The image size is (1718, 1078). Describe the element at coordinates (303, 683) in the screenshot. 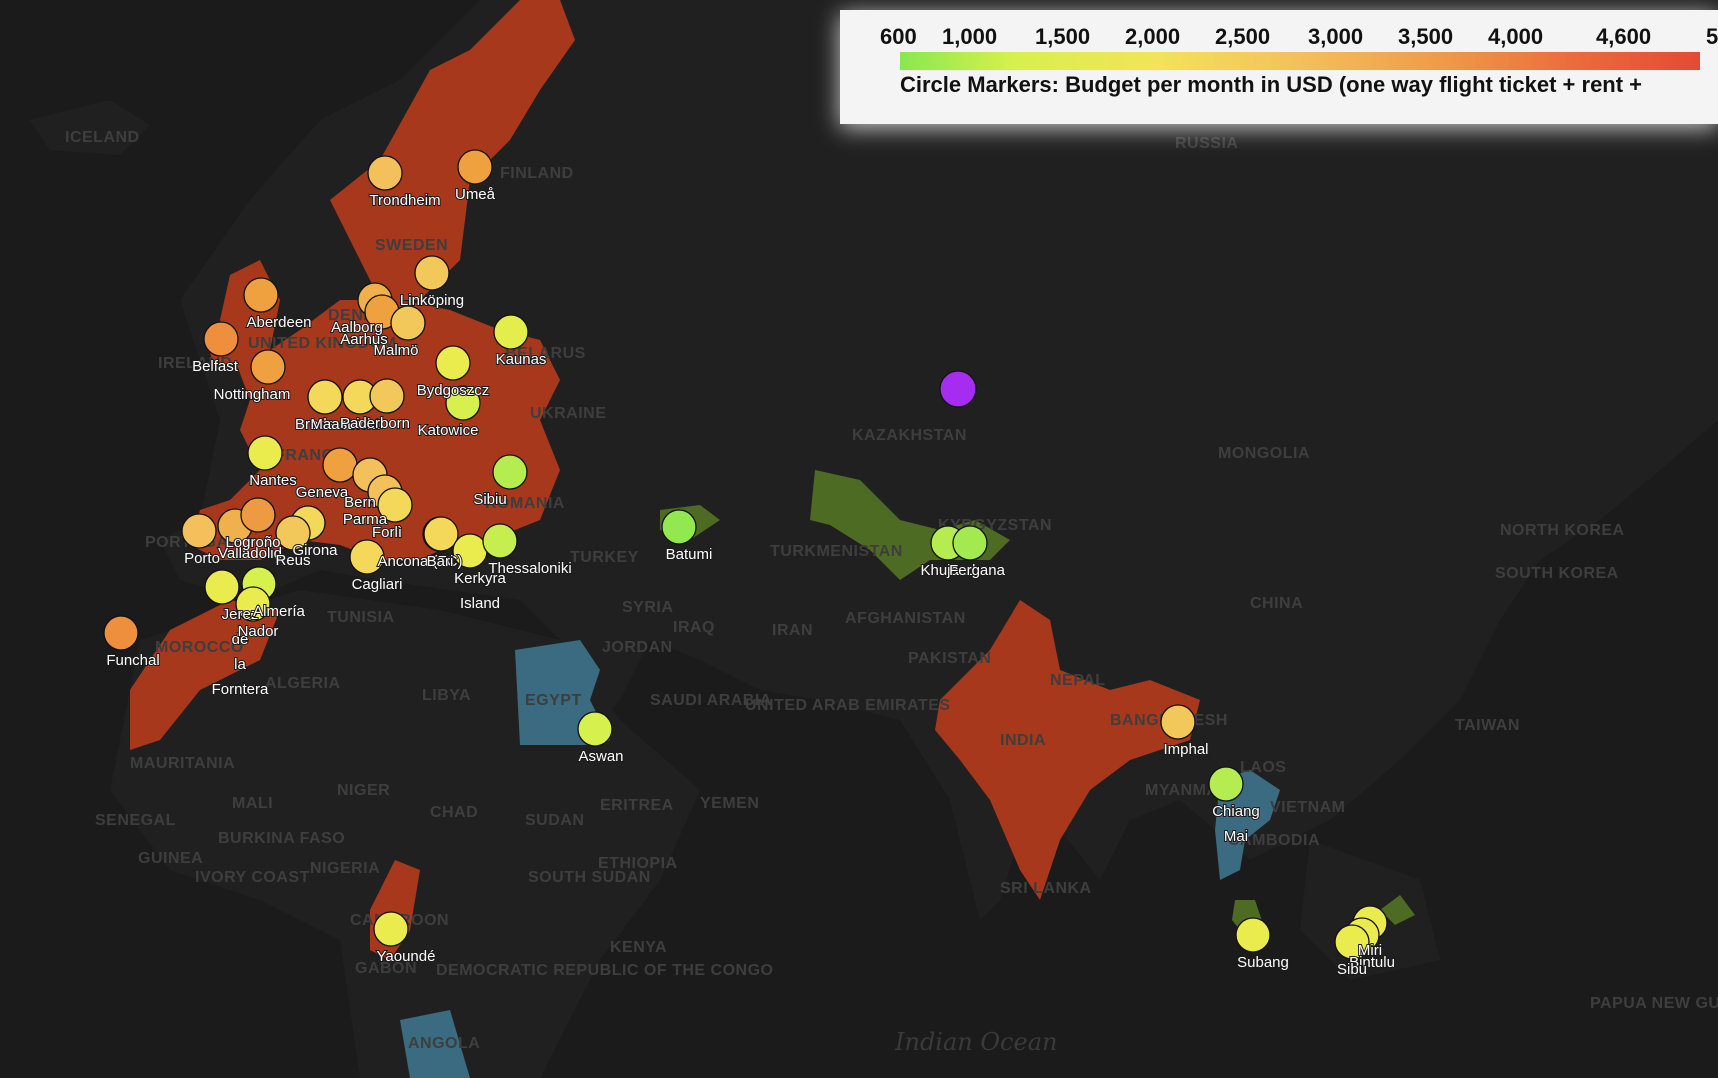

I see `country-label: ALGERIA` at that location.